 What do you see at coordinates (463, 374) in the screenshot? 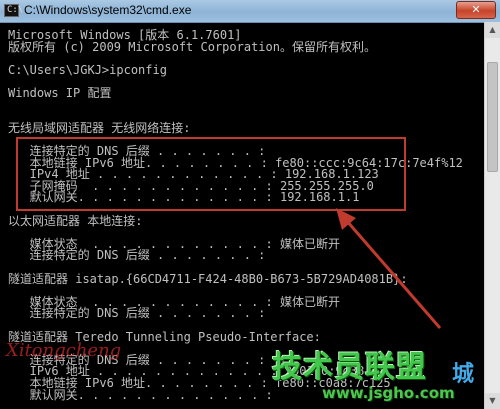
I see `watermark-corner: 城` at bounding box center [463, 374].